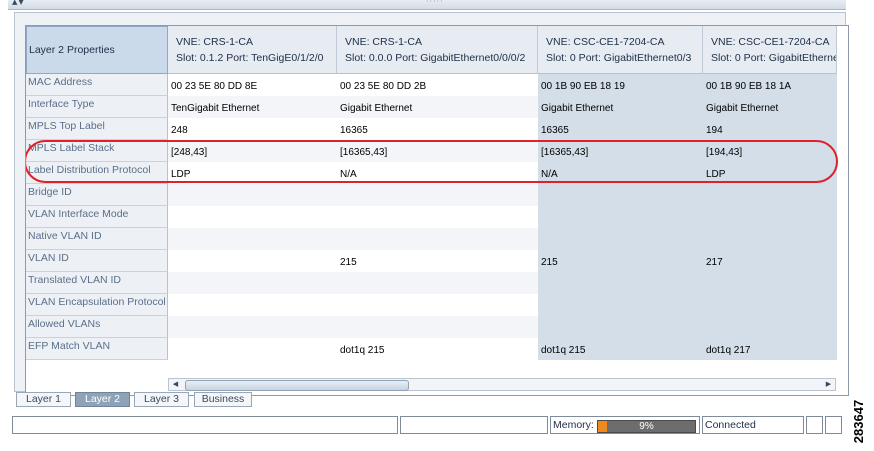 This screenshot has width=874, height=451. Describe the element at coordinates (770, 261) in the screenshot. I see `table-cell: 217` at that location.